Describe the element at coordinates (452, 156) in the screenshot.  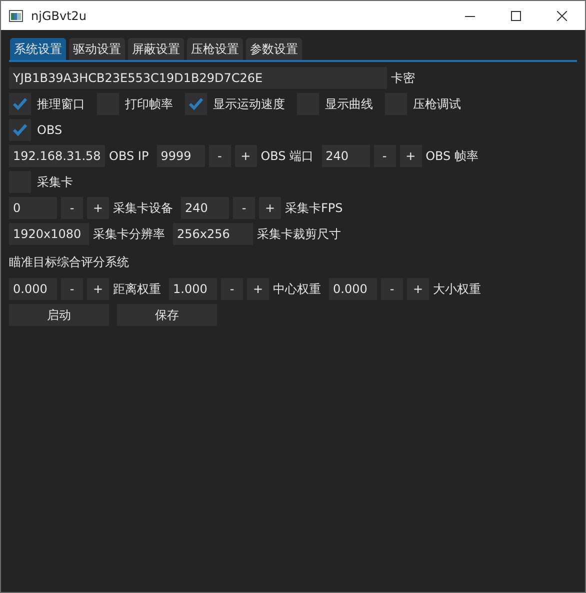
I see `field-label: OBS 帧率` at that location.